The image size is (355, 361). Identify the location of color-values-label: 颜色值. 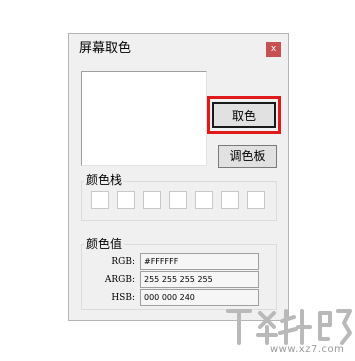
(104, 244).